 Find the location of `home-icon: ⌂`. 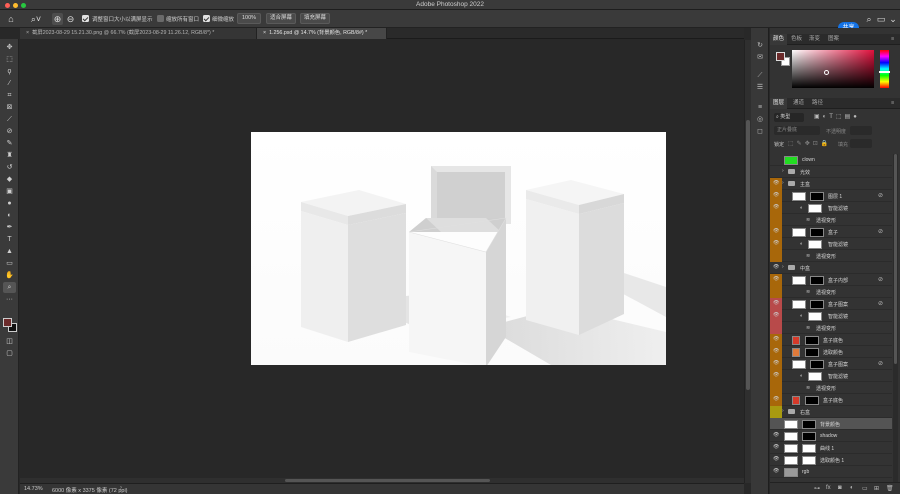

home-icon: ⌂ is located at coordinates (11, 19).